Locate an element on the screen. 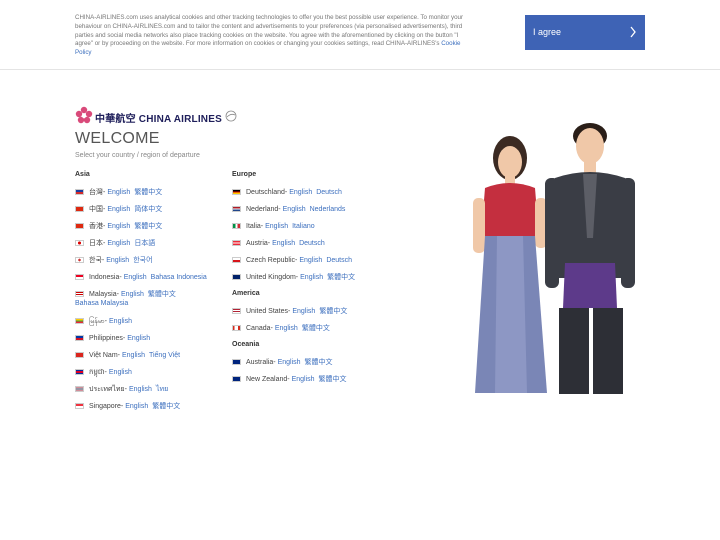  country-name: 日本- is located at coordinates (97, 243).